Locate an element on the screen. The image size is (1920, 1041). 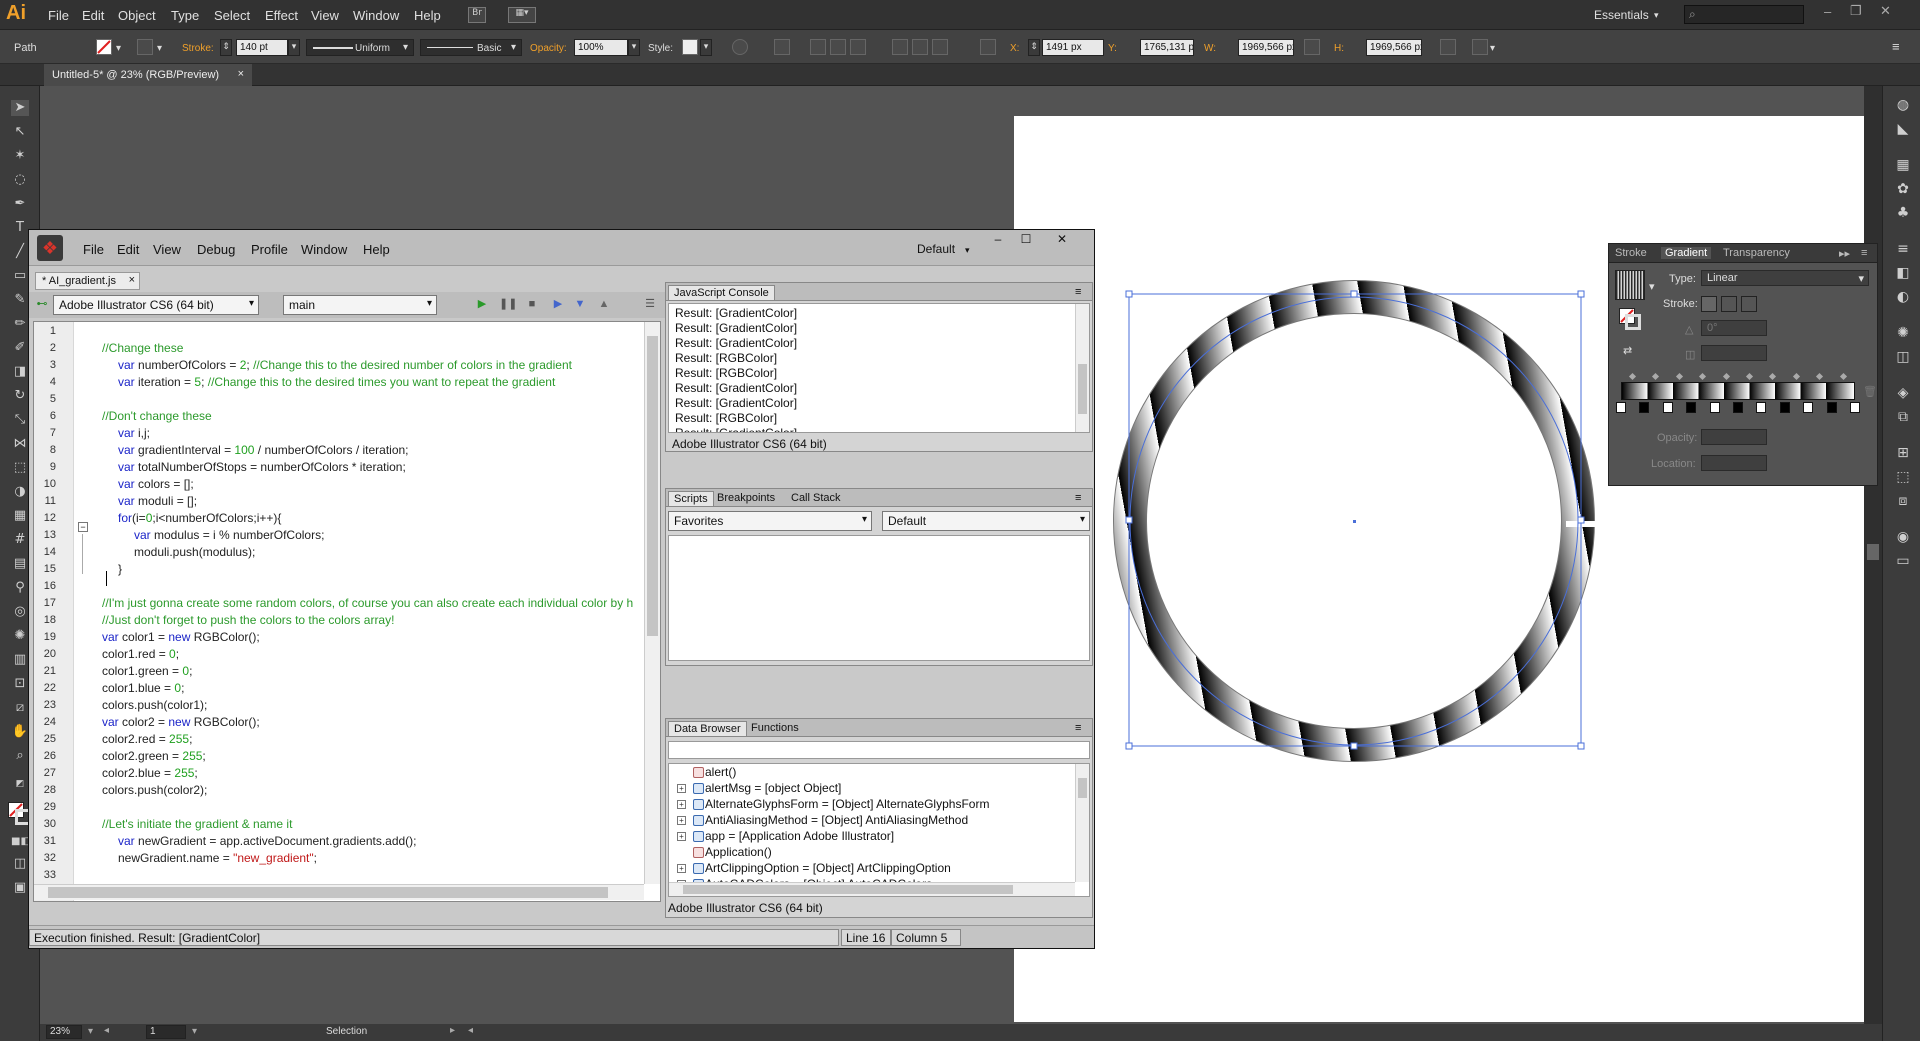
close-tab-icon: × is located at coordinates (241, 74).